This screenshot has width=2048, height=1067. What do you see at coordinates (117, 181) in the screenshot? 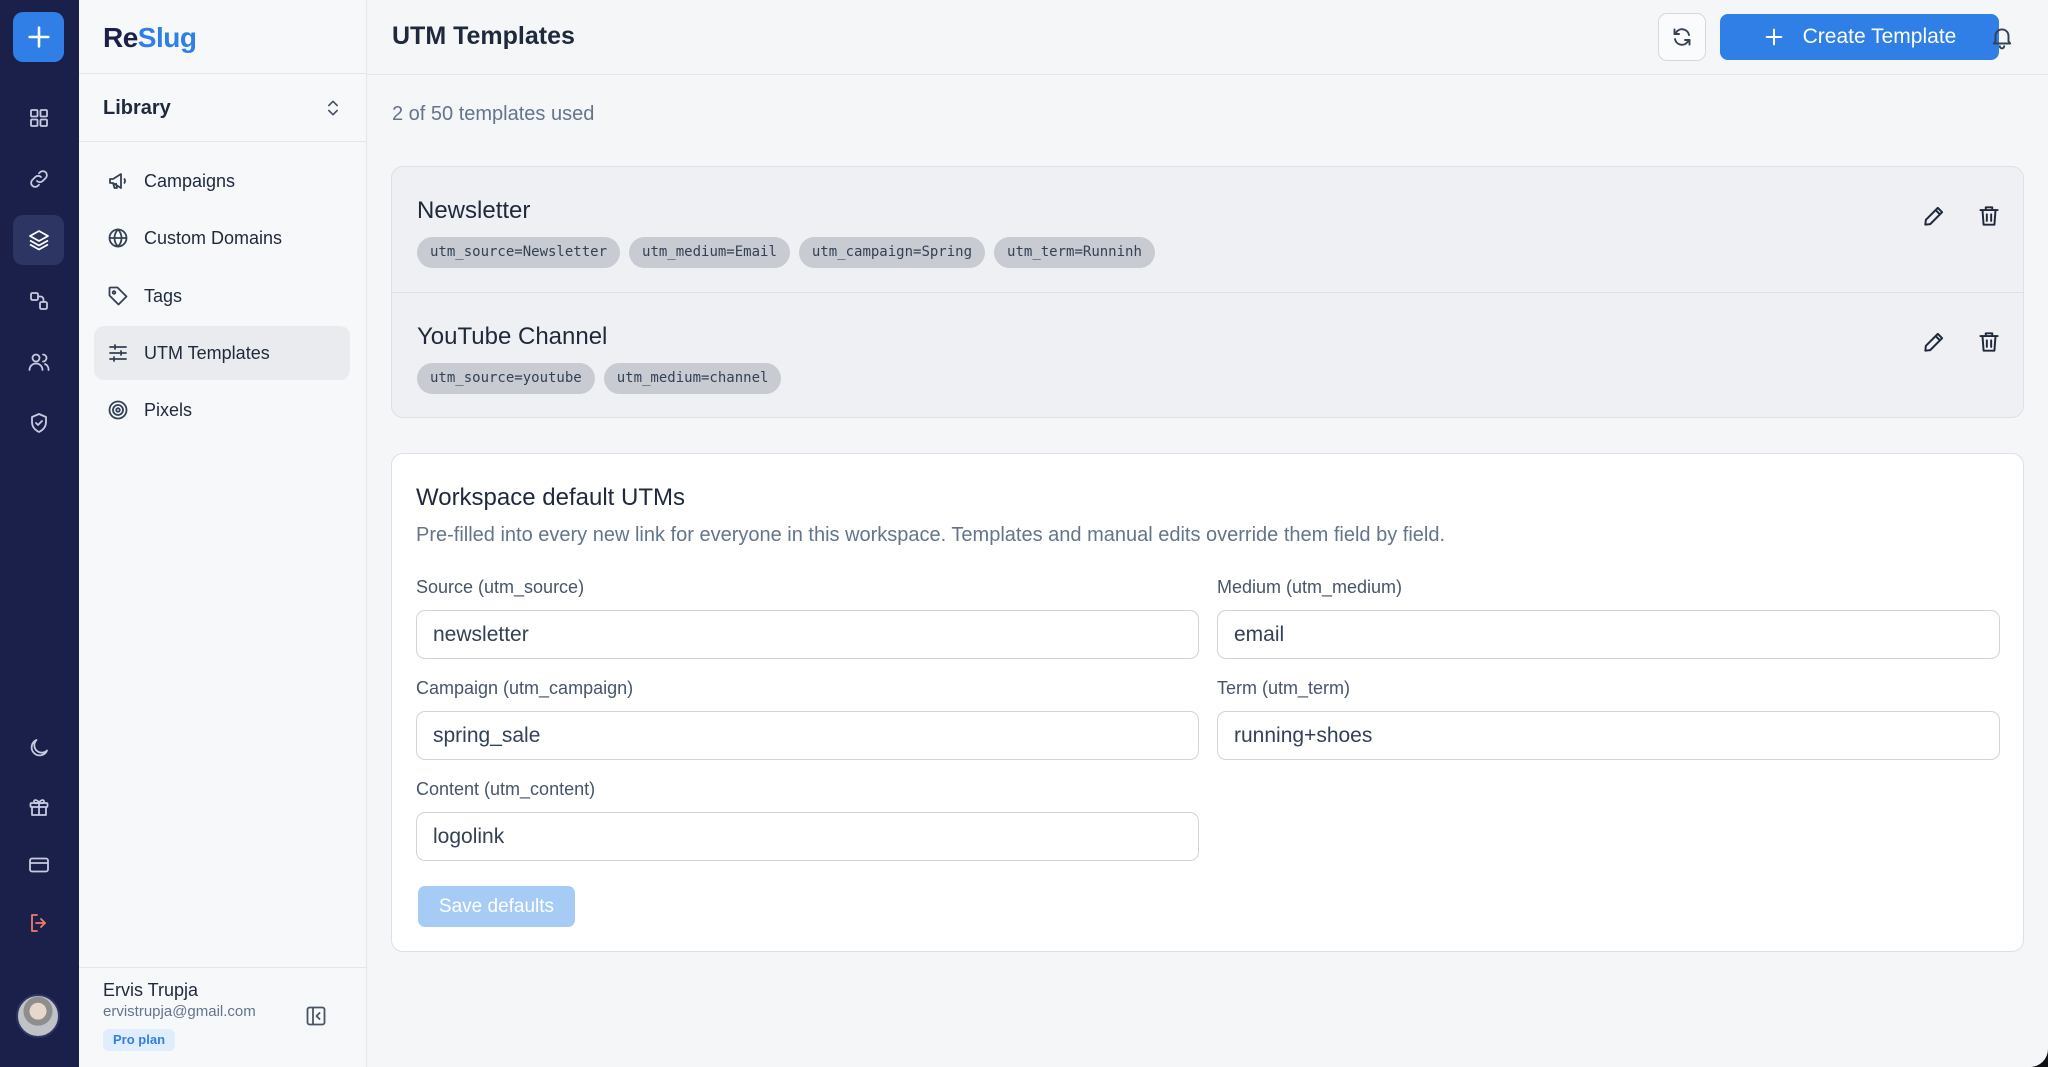
I see `megaphone-icon` at bounding box center [117, 181].